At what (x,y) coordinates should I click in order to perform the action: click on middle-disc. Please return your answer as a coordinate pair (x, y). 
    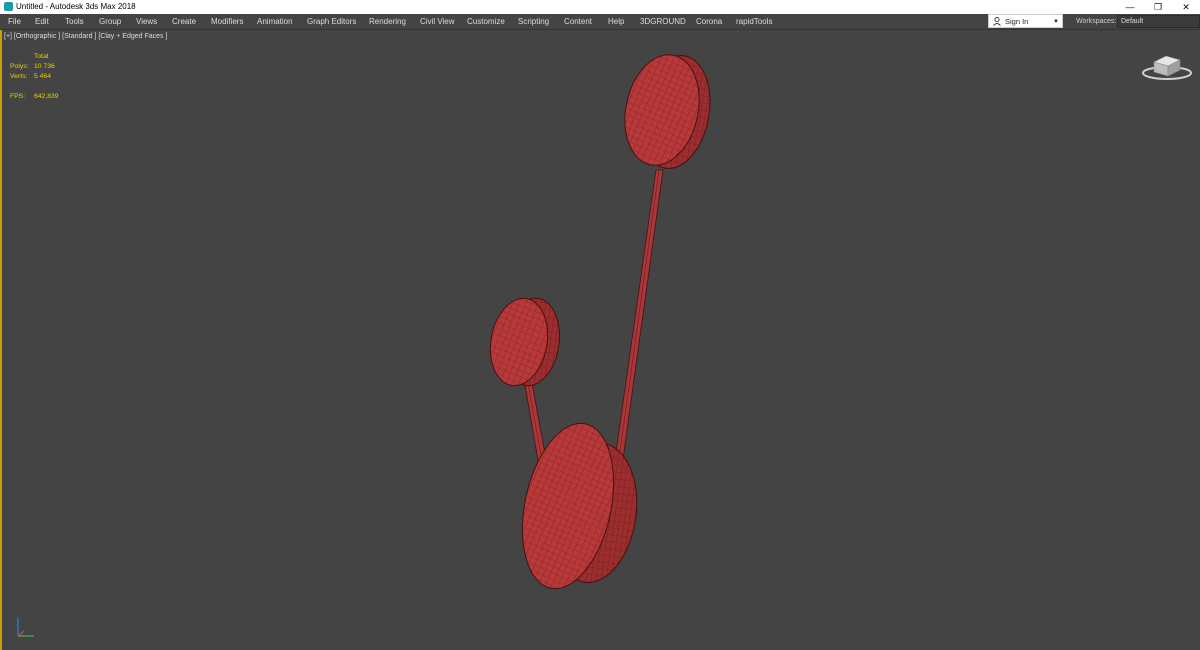
    Looking at the image, I should click on (524, 342).